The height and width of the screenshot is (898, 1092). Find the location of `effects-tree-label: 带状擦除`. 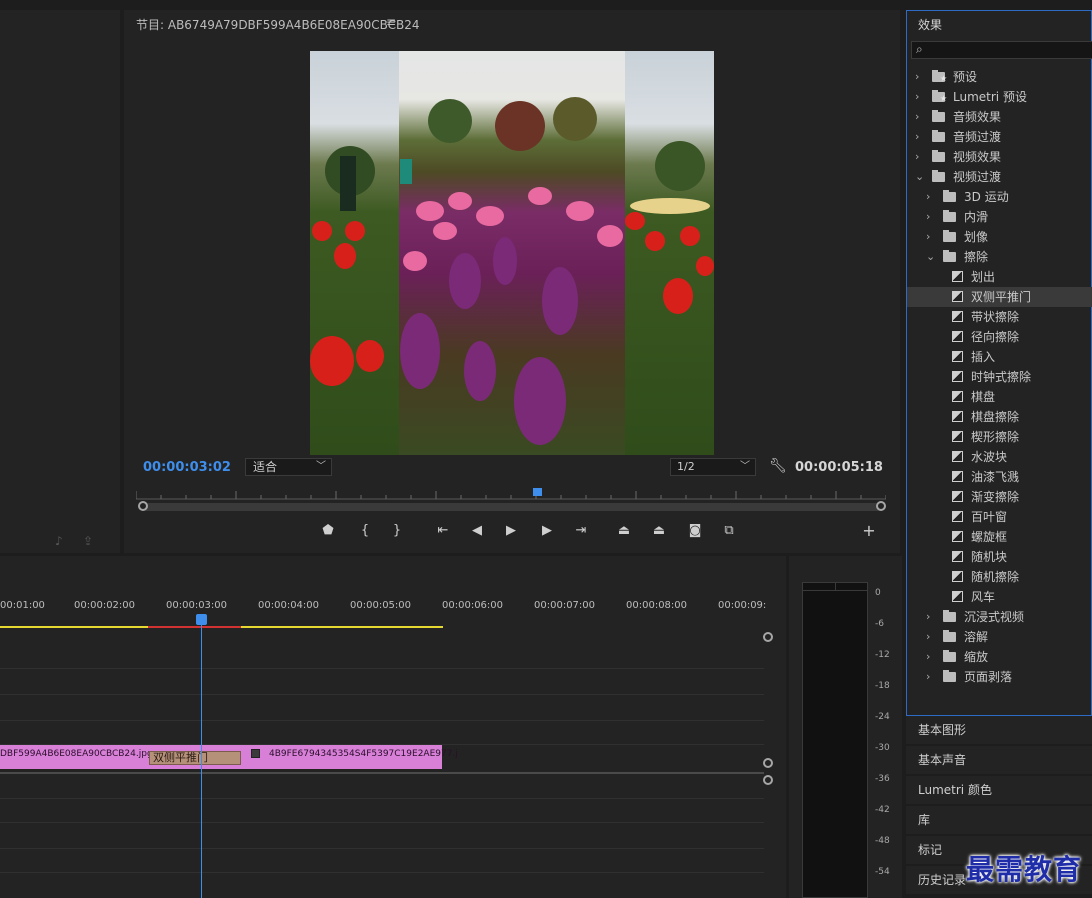

effects-tree-label: 带状擦除 is located at coordinates (995, 317).